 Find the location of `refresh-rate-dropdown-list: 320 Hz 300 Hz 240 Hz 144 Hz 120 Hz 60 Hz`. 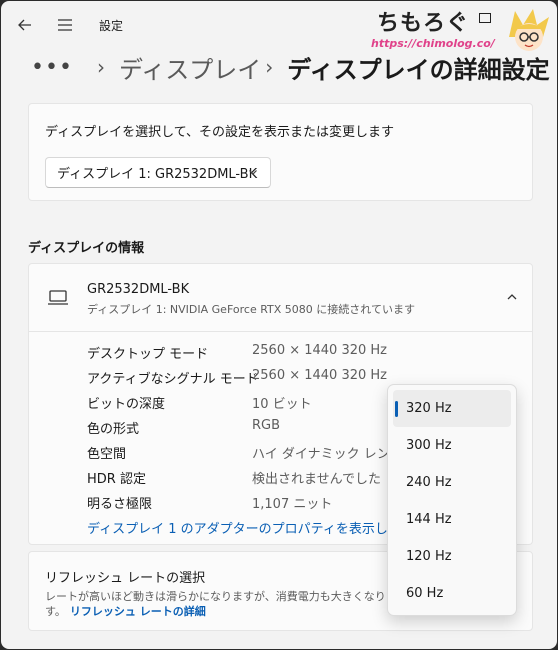

refresh-rate-dropdown-list: 320 Hz 300 Hz 240 Hz 144 Hz 120 Hz 60 Hz is located at coordinates (452, 500).